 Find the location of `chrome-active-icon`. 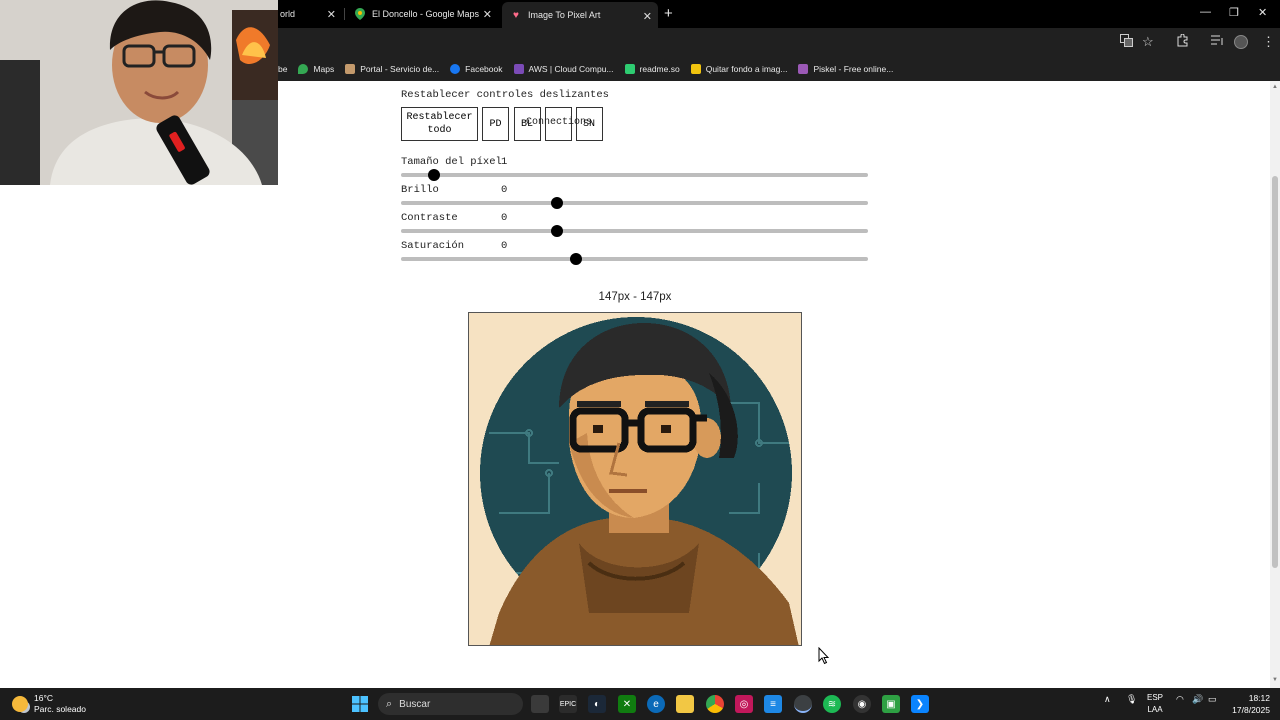

chrome-active-icon is located at coordinates (803, 704).